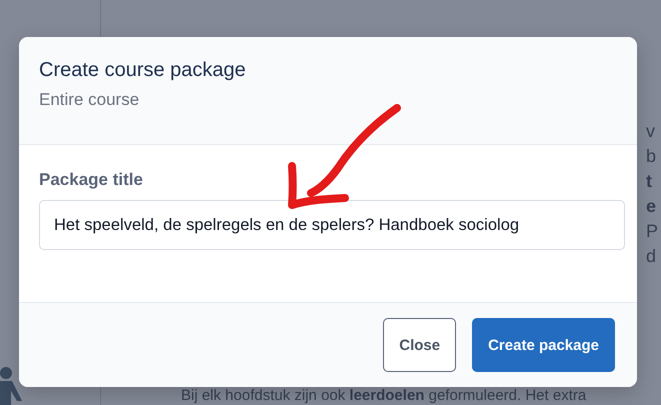 The image size is (661, 405). I want to click on field-label: Package title, so click(91, 180).